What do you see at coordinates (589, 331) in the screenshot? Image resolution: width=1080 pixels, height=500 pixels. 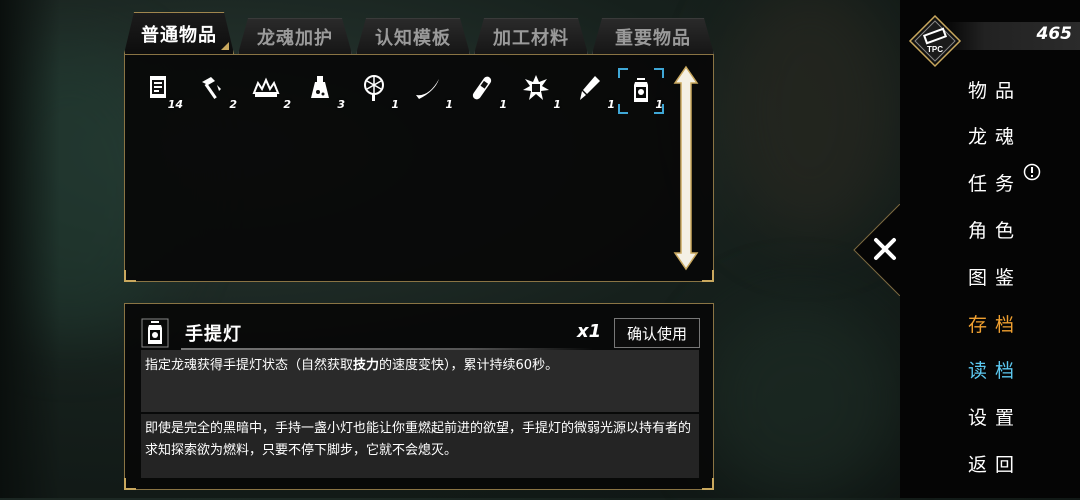 I see `item-quantity: x1` at bounding box center [589, 331].